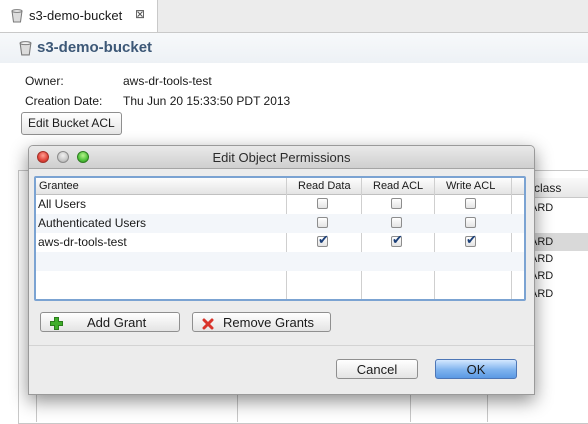  I want to click on dialog-titlebar: Edit Object Permissions, so click(281, 157).